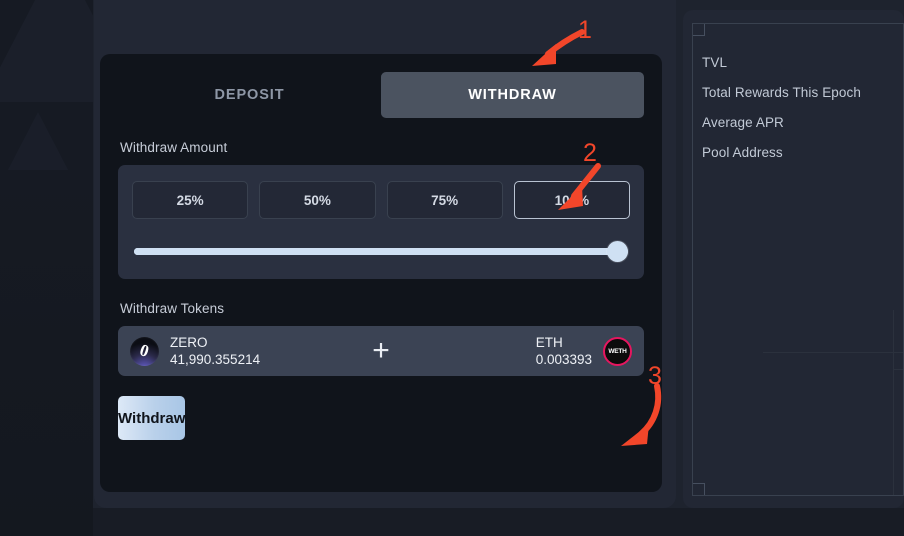  I want to click on stat-row-average-apr: Average APR, so click(743, 122).